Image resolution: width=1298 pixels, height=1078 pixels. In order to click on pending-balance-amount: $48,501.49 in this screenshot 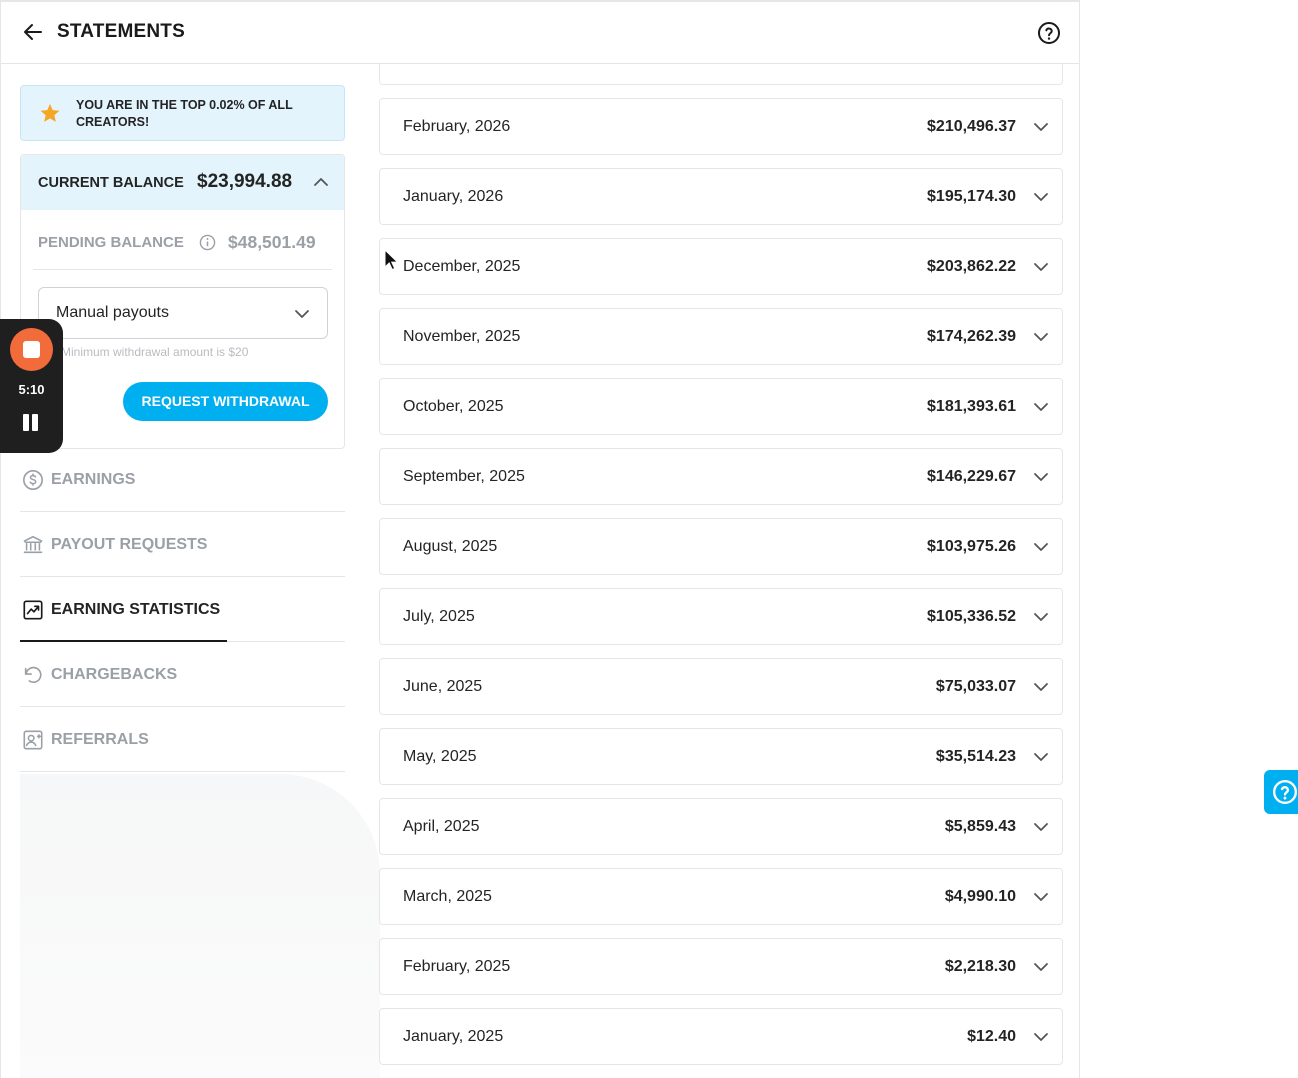, I will do `click(272, 242)`.